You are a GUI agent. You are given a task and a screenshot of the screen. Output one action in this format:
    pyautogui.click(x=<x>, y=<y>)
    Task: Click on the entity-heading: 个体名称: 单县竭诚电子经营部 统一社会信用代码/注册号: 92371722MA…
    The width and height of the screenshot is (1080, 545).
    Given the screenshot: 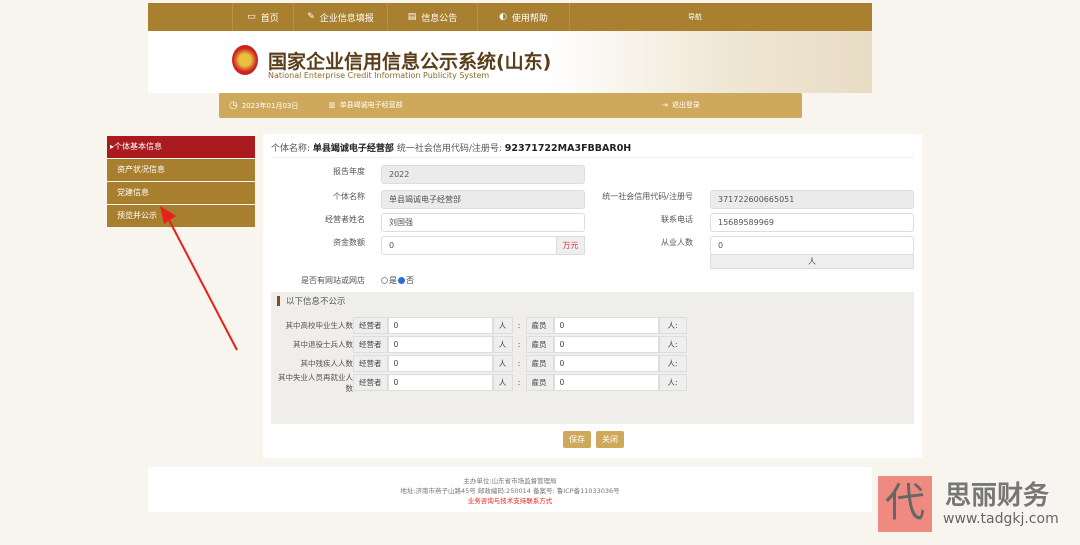 What is the action you would take?
    pyautogui.click(x=451, y=147)
    